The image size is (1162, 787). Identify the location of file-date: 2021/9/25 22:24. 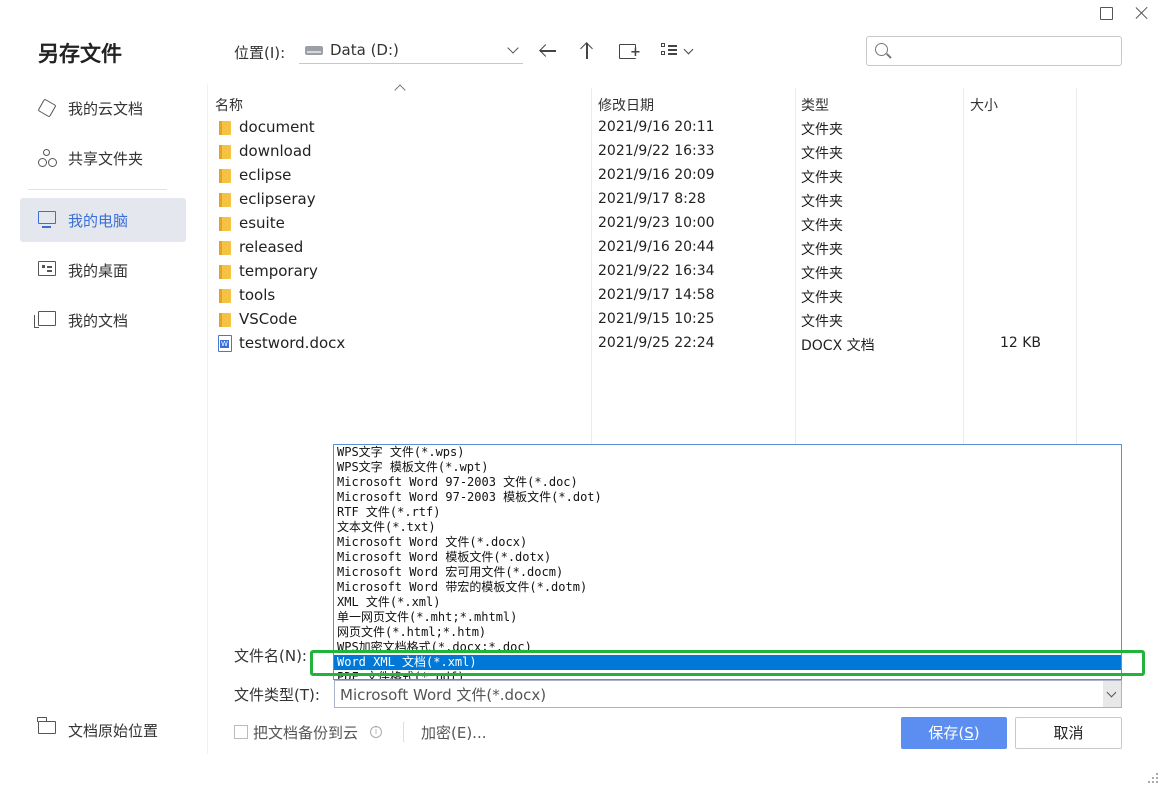
(656, 343).